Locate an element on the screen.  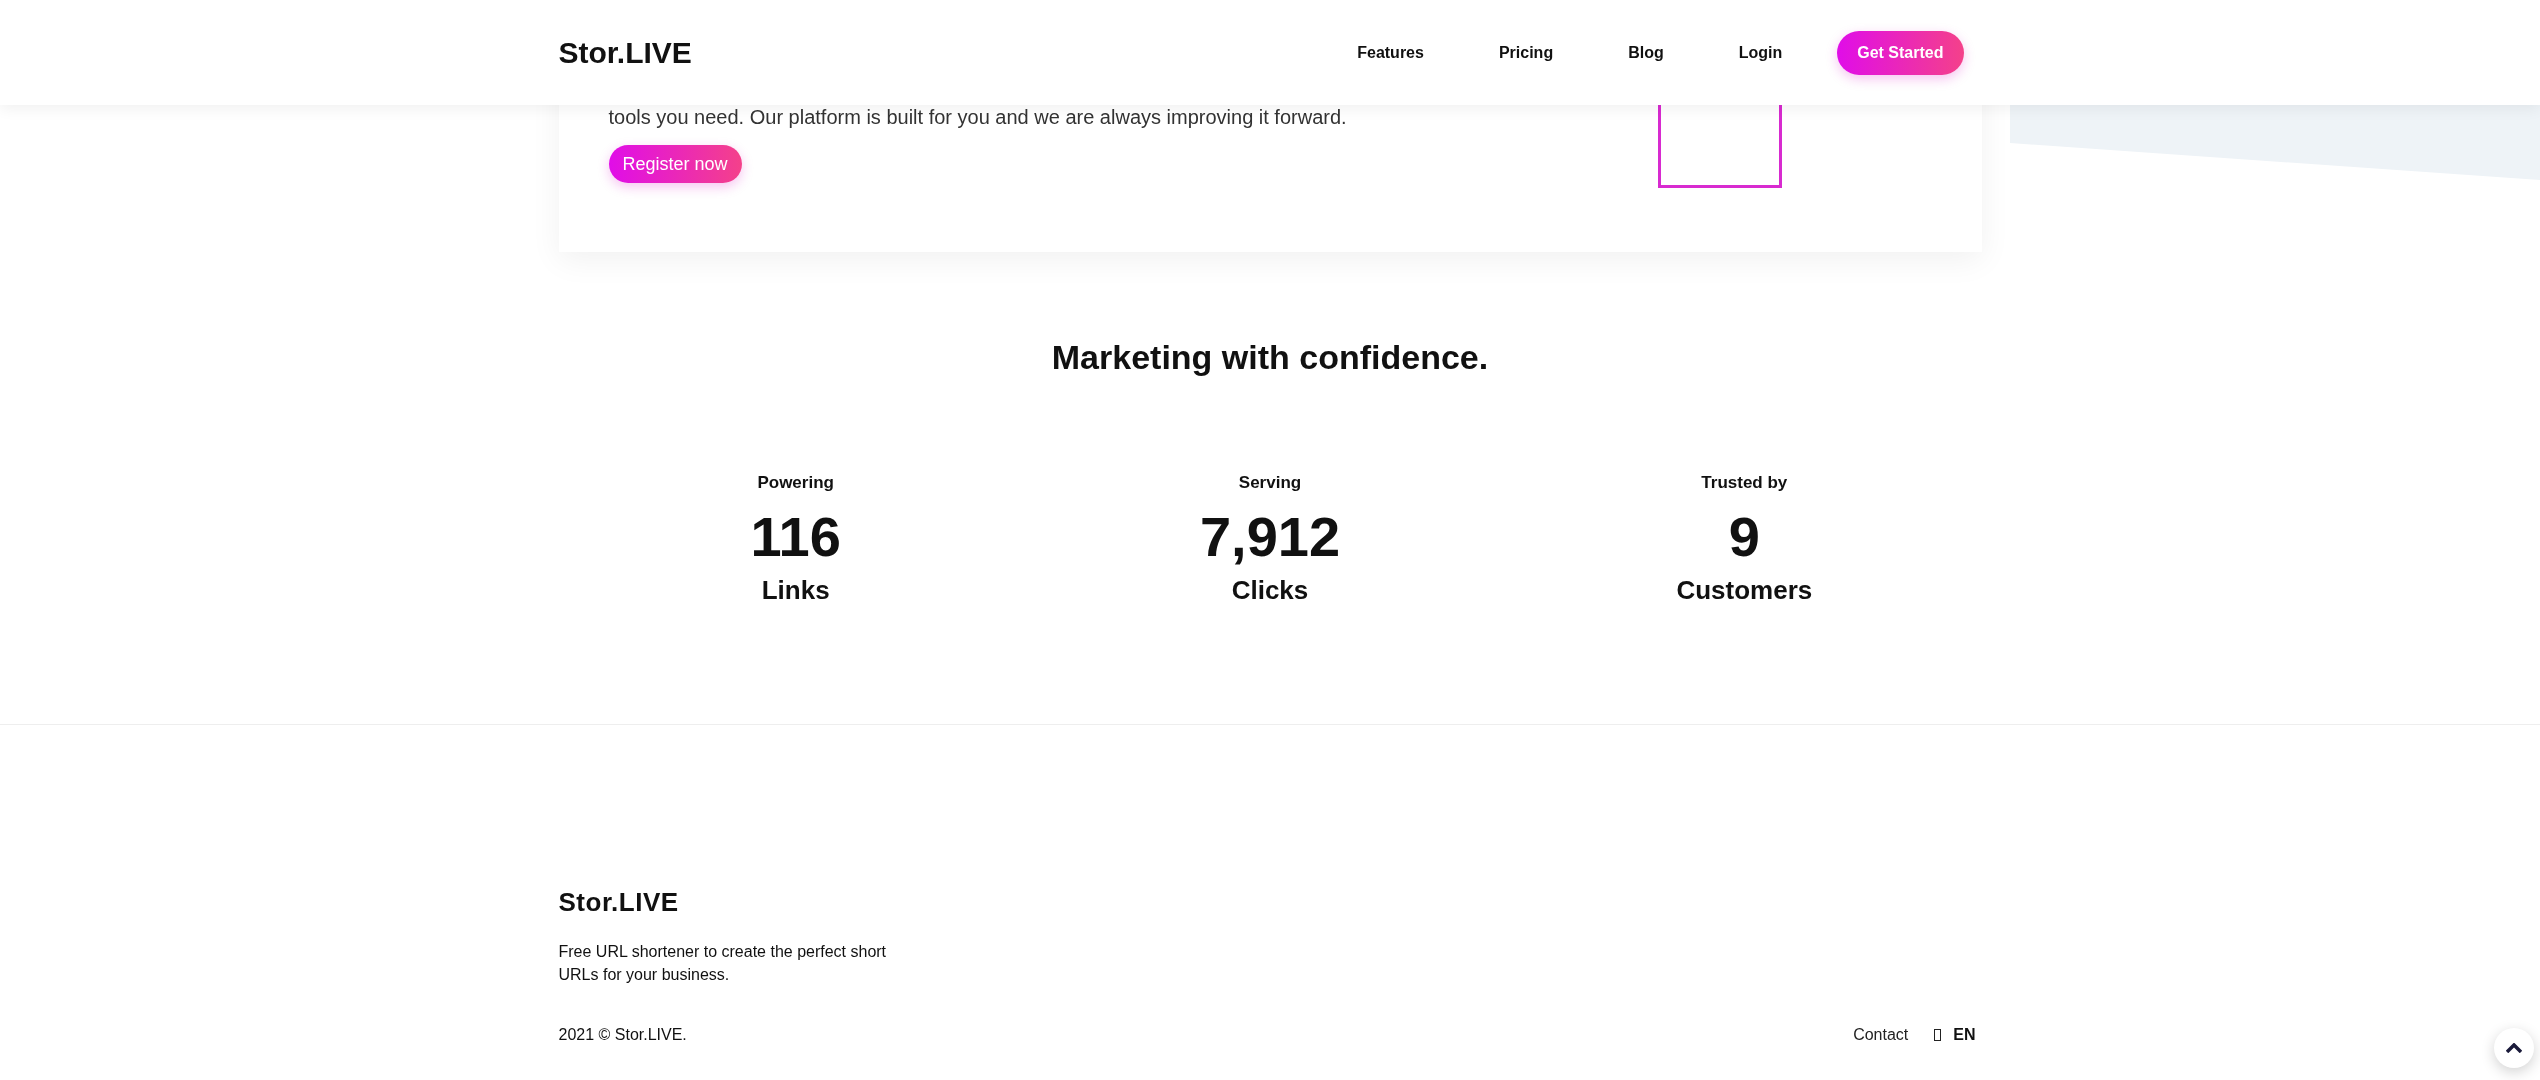
footer-logo: Stor.LIVE is located at coordinates (1270, 902).